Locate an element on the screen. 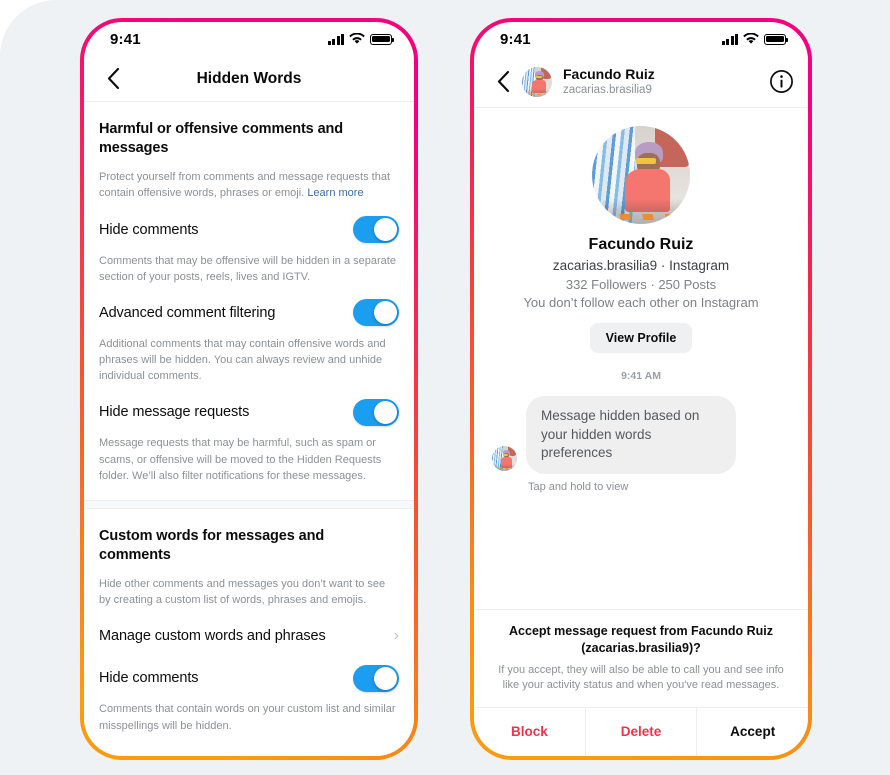 This screenshot has height=775, width=890. setting-row-hide-message-requests: Hide message requests is located at coordinates (249, 405).